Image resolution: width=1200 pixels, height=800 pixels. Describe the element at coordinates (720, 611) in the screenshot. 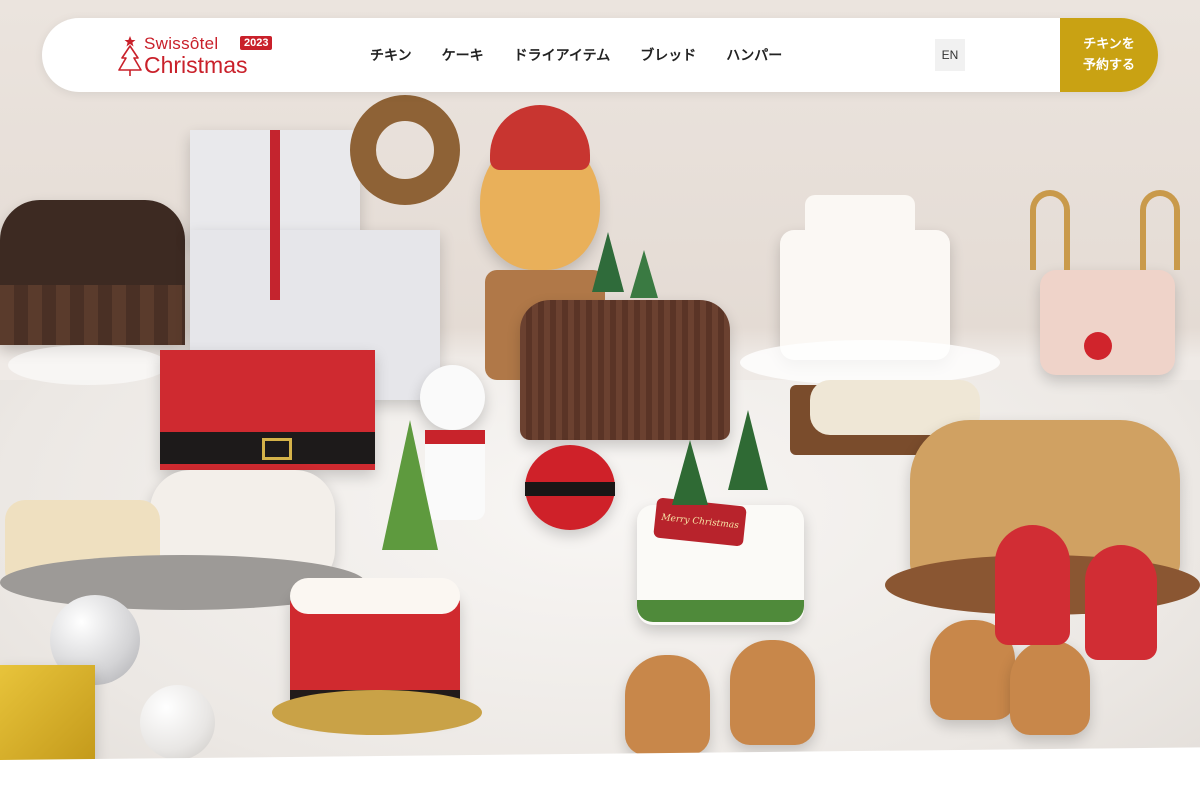

I see `shortcake-base` at that location.